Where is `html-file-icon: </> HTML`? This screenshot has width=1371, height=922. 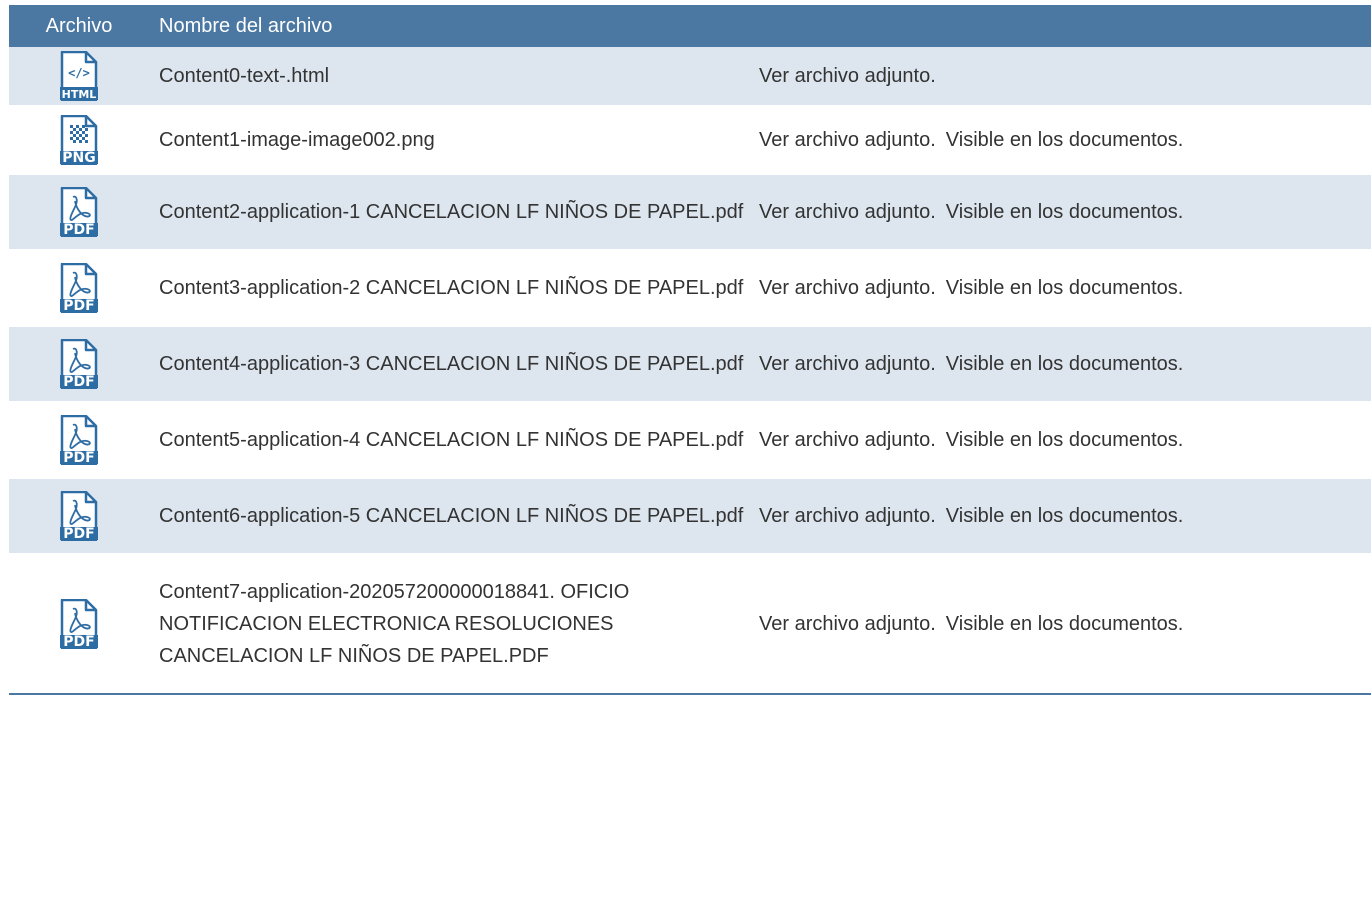
html-file-icon: </> HTML is located at coordinates (79, 76).